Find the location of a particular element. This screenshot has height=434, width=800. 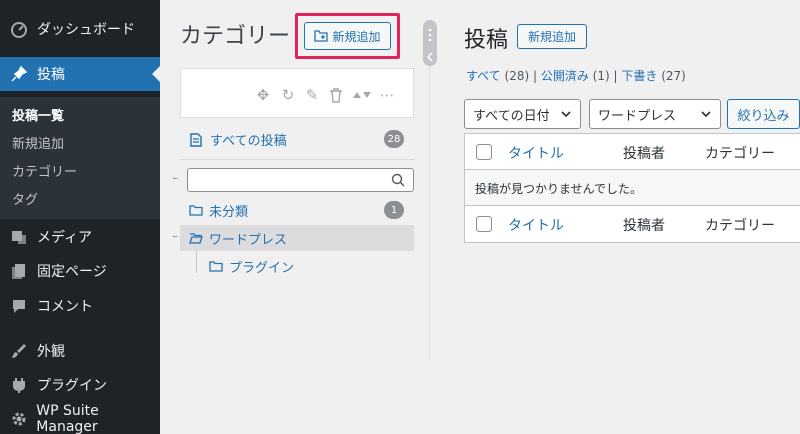

menu-comments: コメント is located at coordinates (80, 306).